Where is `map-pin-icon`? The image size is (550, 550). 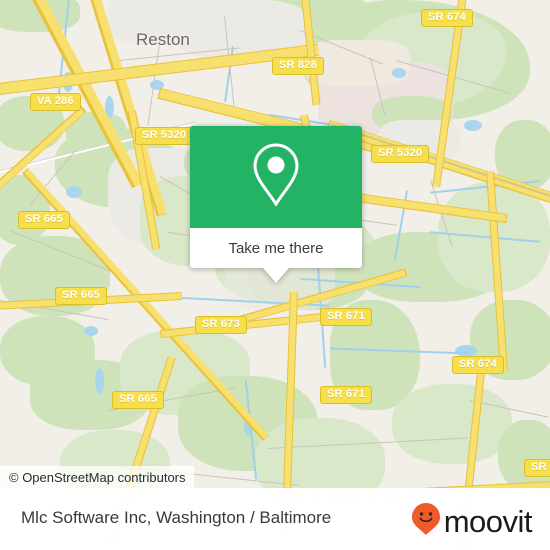
map-pin-icon is located at coordinates (276, 177).